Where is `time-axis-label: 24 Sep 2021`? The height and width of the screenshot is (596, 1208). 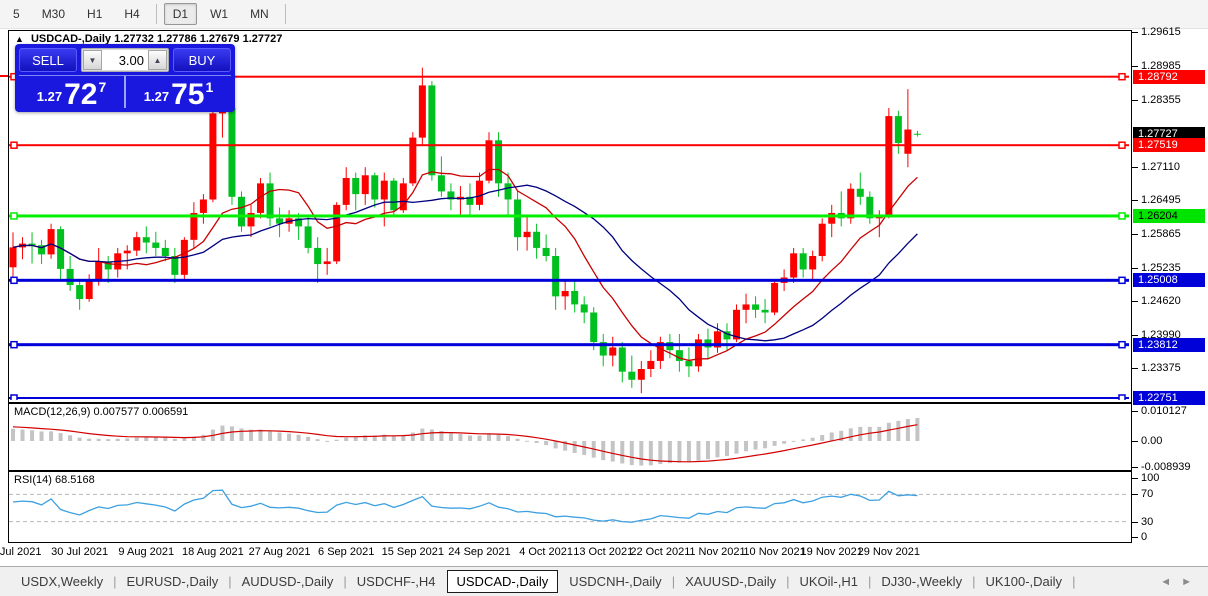
time-axis-label: 24 Sep 2021 is located at coordinates (479, 552).